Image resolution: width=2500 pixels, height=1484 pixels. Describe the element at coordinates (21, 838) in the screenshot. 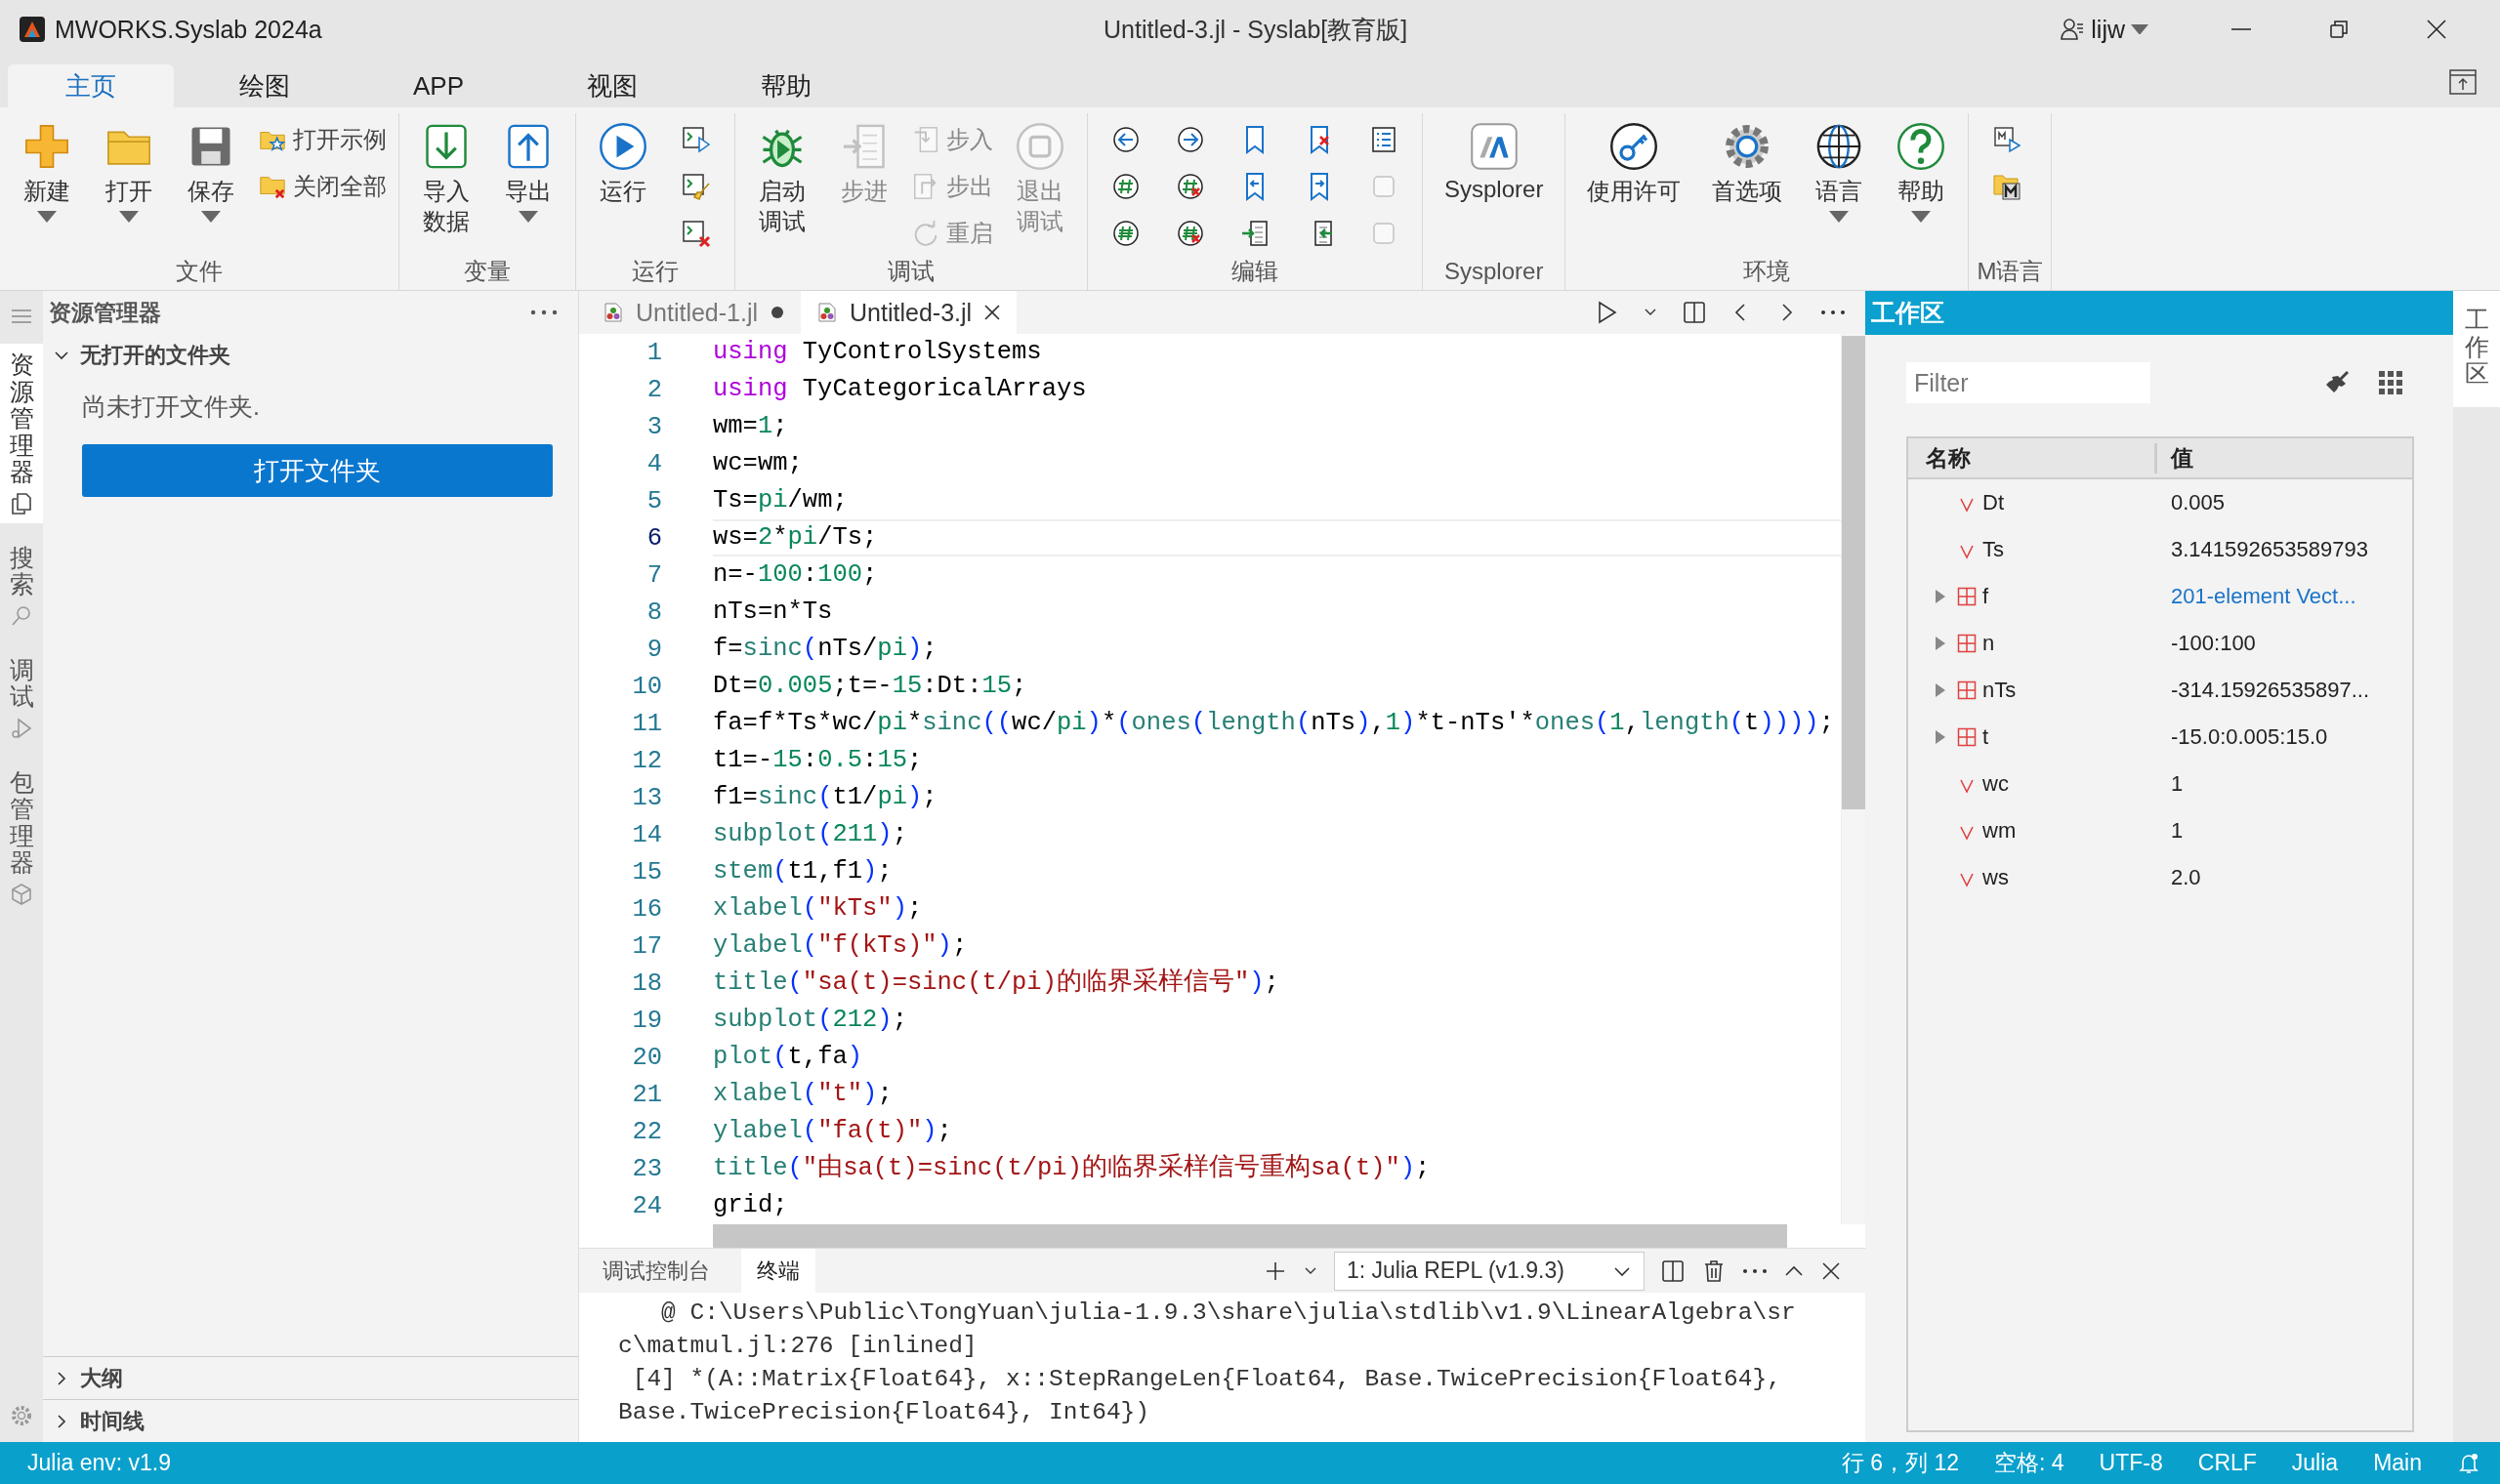

I see `activity-tab: 包管理器` at that location.